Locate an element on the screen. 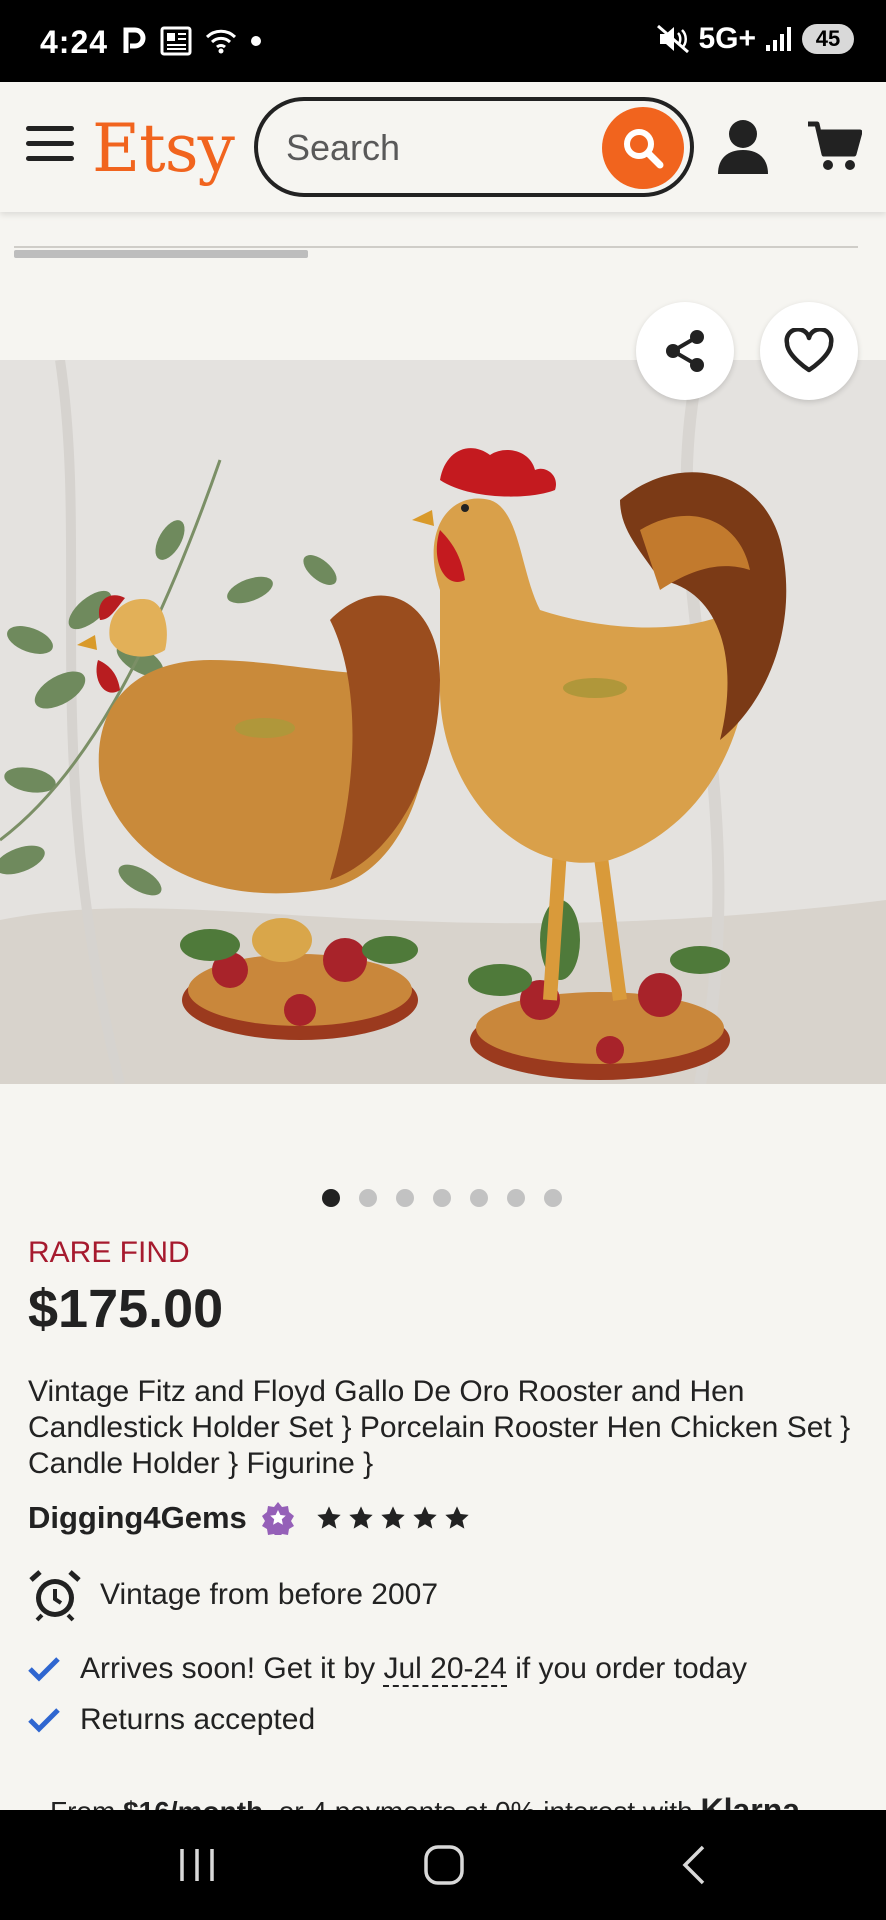 The width and height of the screenshot is (886, 1920). search-icon is located at coordinates (644, 149).